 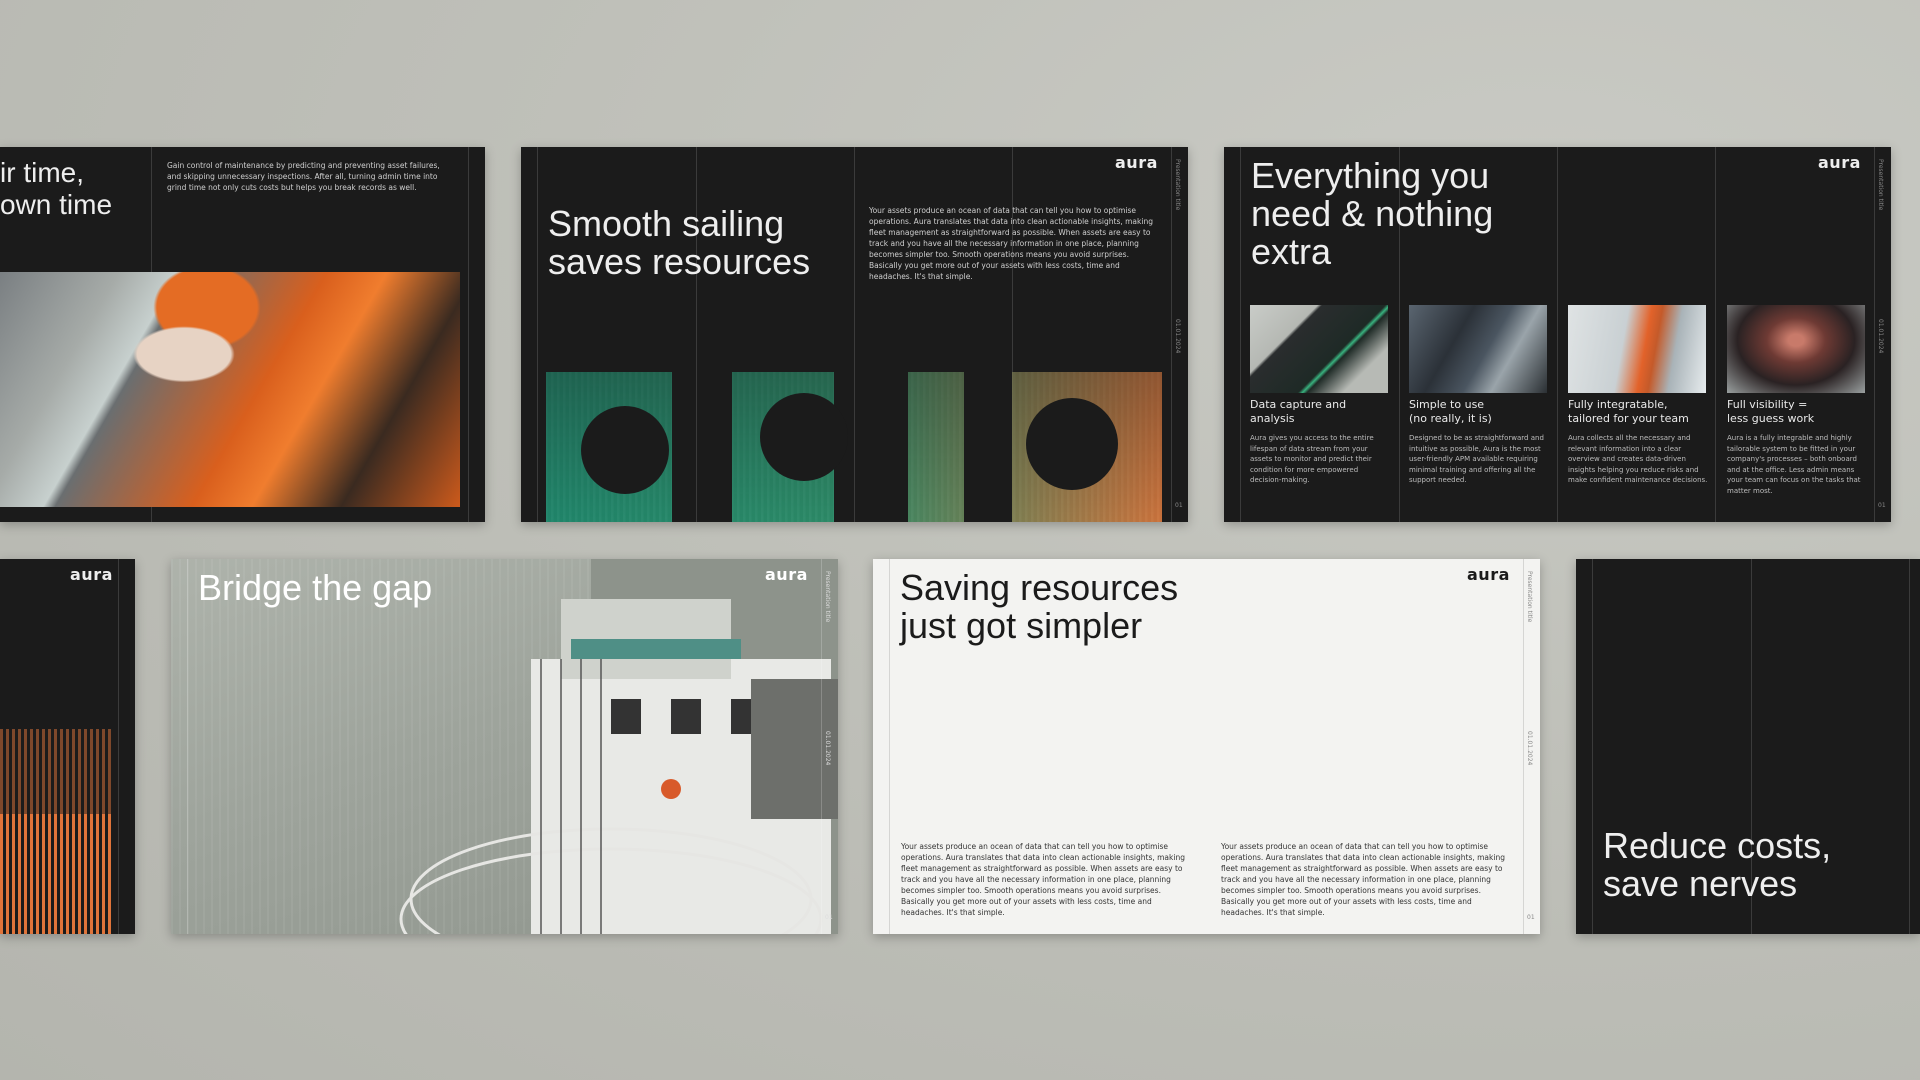 I want to click on ship-bridge-photo, so click(x=618, y=746).